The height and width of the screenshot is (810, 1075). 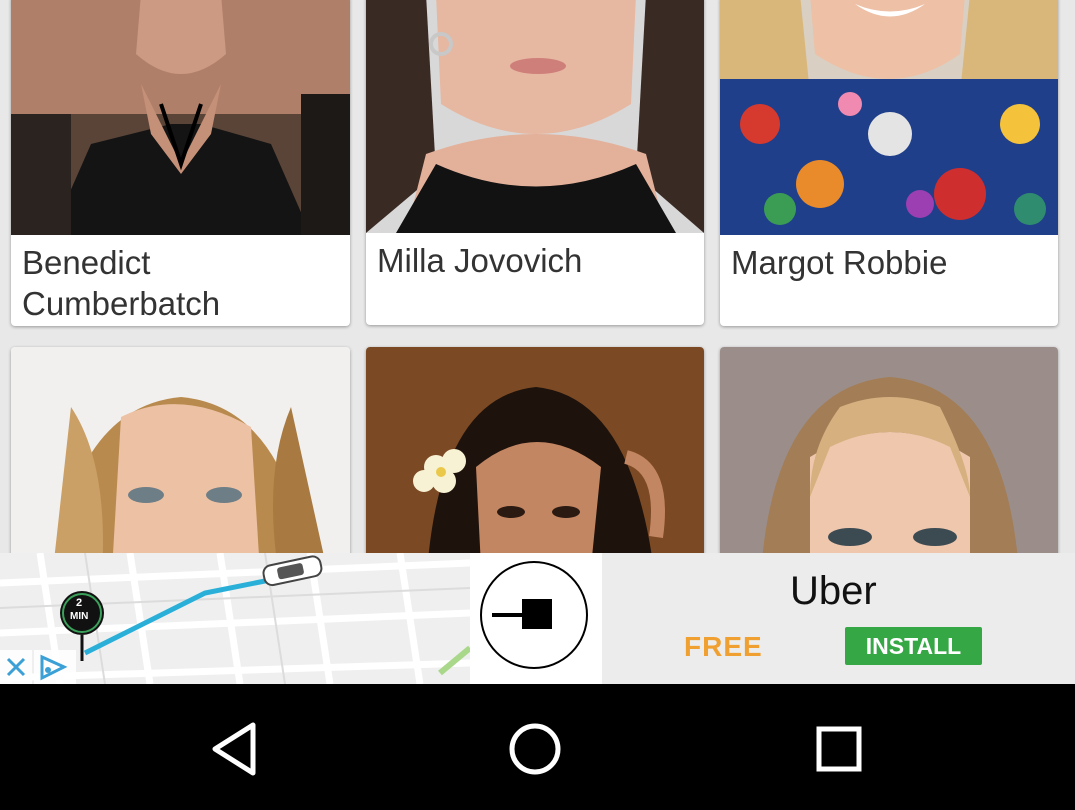 I want to click on celebrity-card-margot-robbie: Margot Robbie, so click(x=889, y=163).